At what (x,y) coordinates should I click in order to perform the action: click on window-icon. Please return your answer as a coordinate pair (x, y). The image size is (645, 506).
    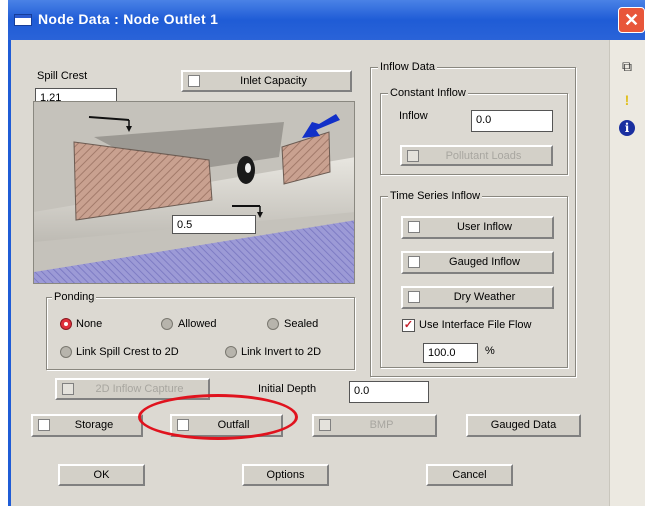
    Looking at the image, I should click on (23, 20).